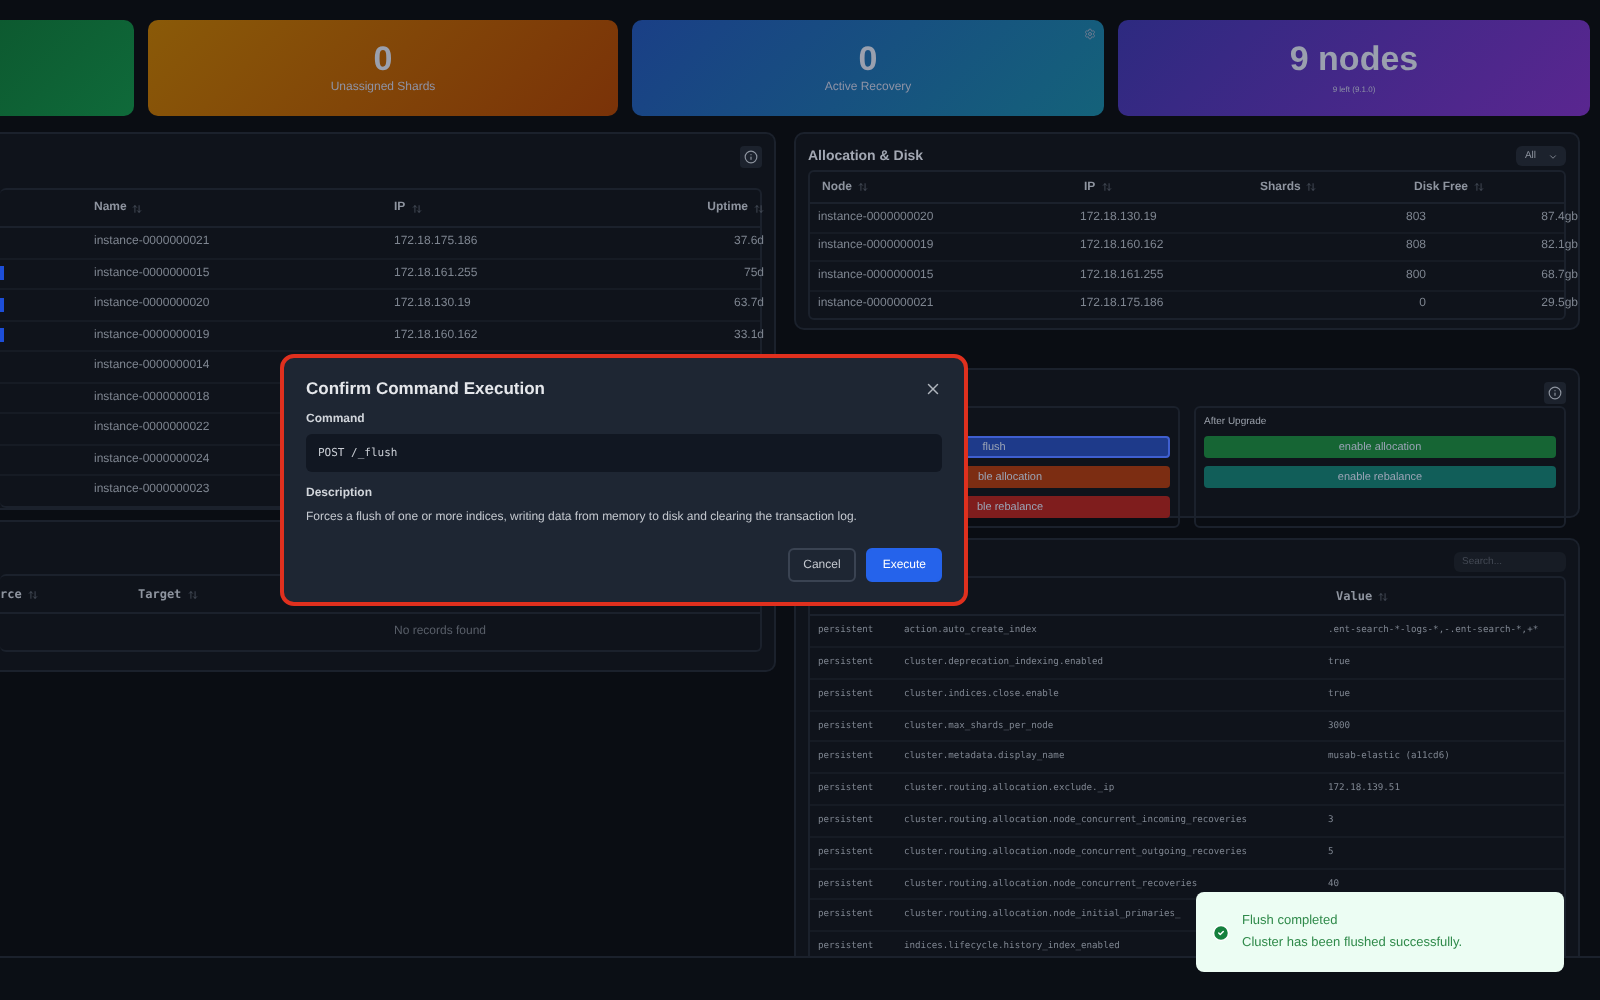 The height and width of the screenshot is (1000, 1600). Describe the element at coordinates (1354, 61) in the screenshot. I see `stat-value: 9 nodes` at that location.